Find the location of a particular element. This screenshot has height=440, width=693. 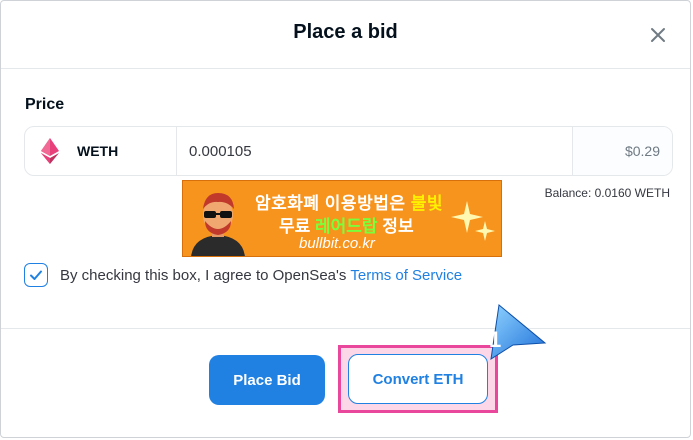

price-label: Price is located at coordinates (45, 104).